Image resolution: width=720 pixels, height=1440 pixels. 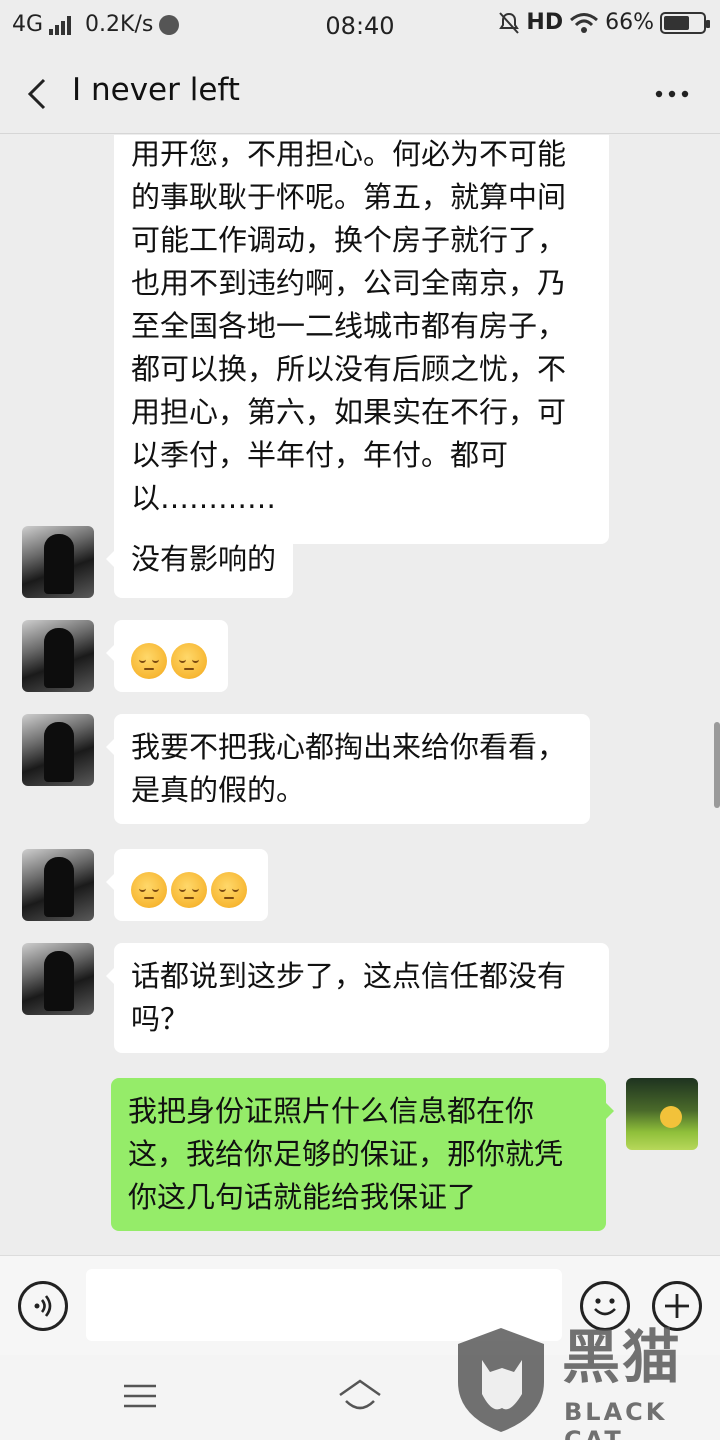 I want to click on watermark-title: 黑猫, so click(x=622, y=1357).